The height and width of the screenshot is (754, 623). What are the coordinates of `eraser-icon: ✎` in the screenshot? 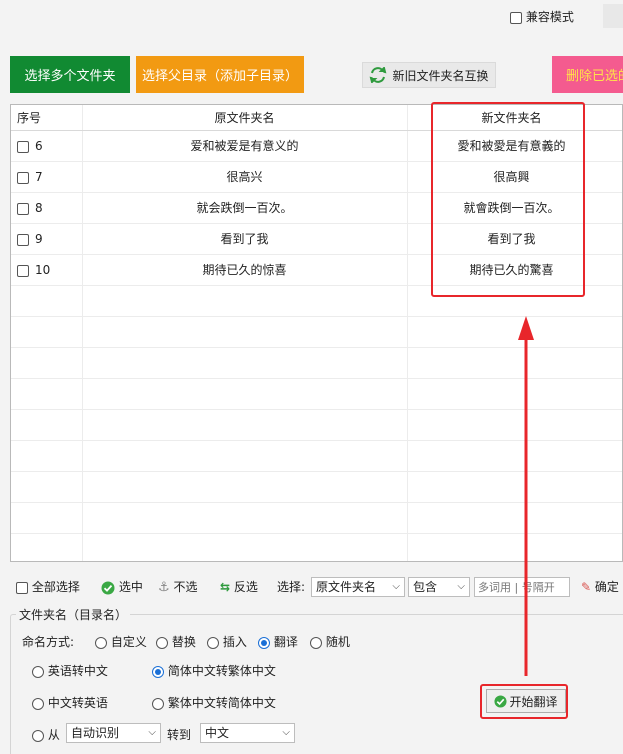 It's located at (586, 587).